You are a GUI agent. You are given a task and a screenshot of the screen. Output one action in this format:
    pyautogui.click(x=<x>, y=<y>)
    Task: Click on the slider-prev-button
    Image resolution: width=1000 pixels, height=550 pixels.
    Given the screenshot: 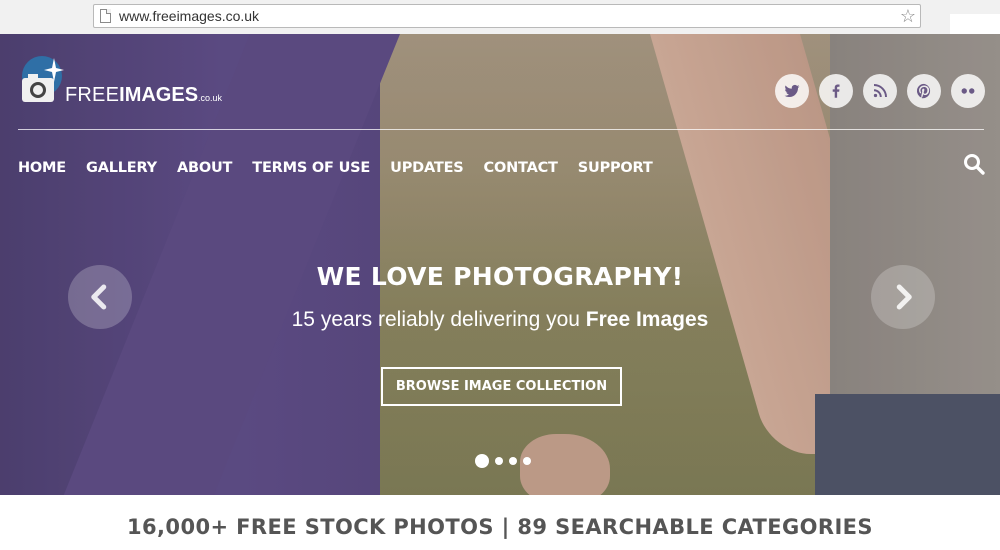 What is the action you would take?
    pyautogui.click(x=100, y=297)
    